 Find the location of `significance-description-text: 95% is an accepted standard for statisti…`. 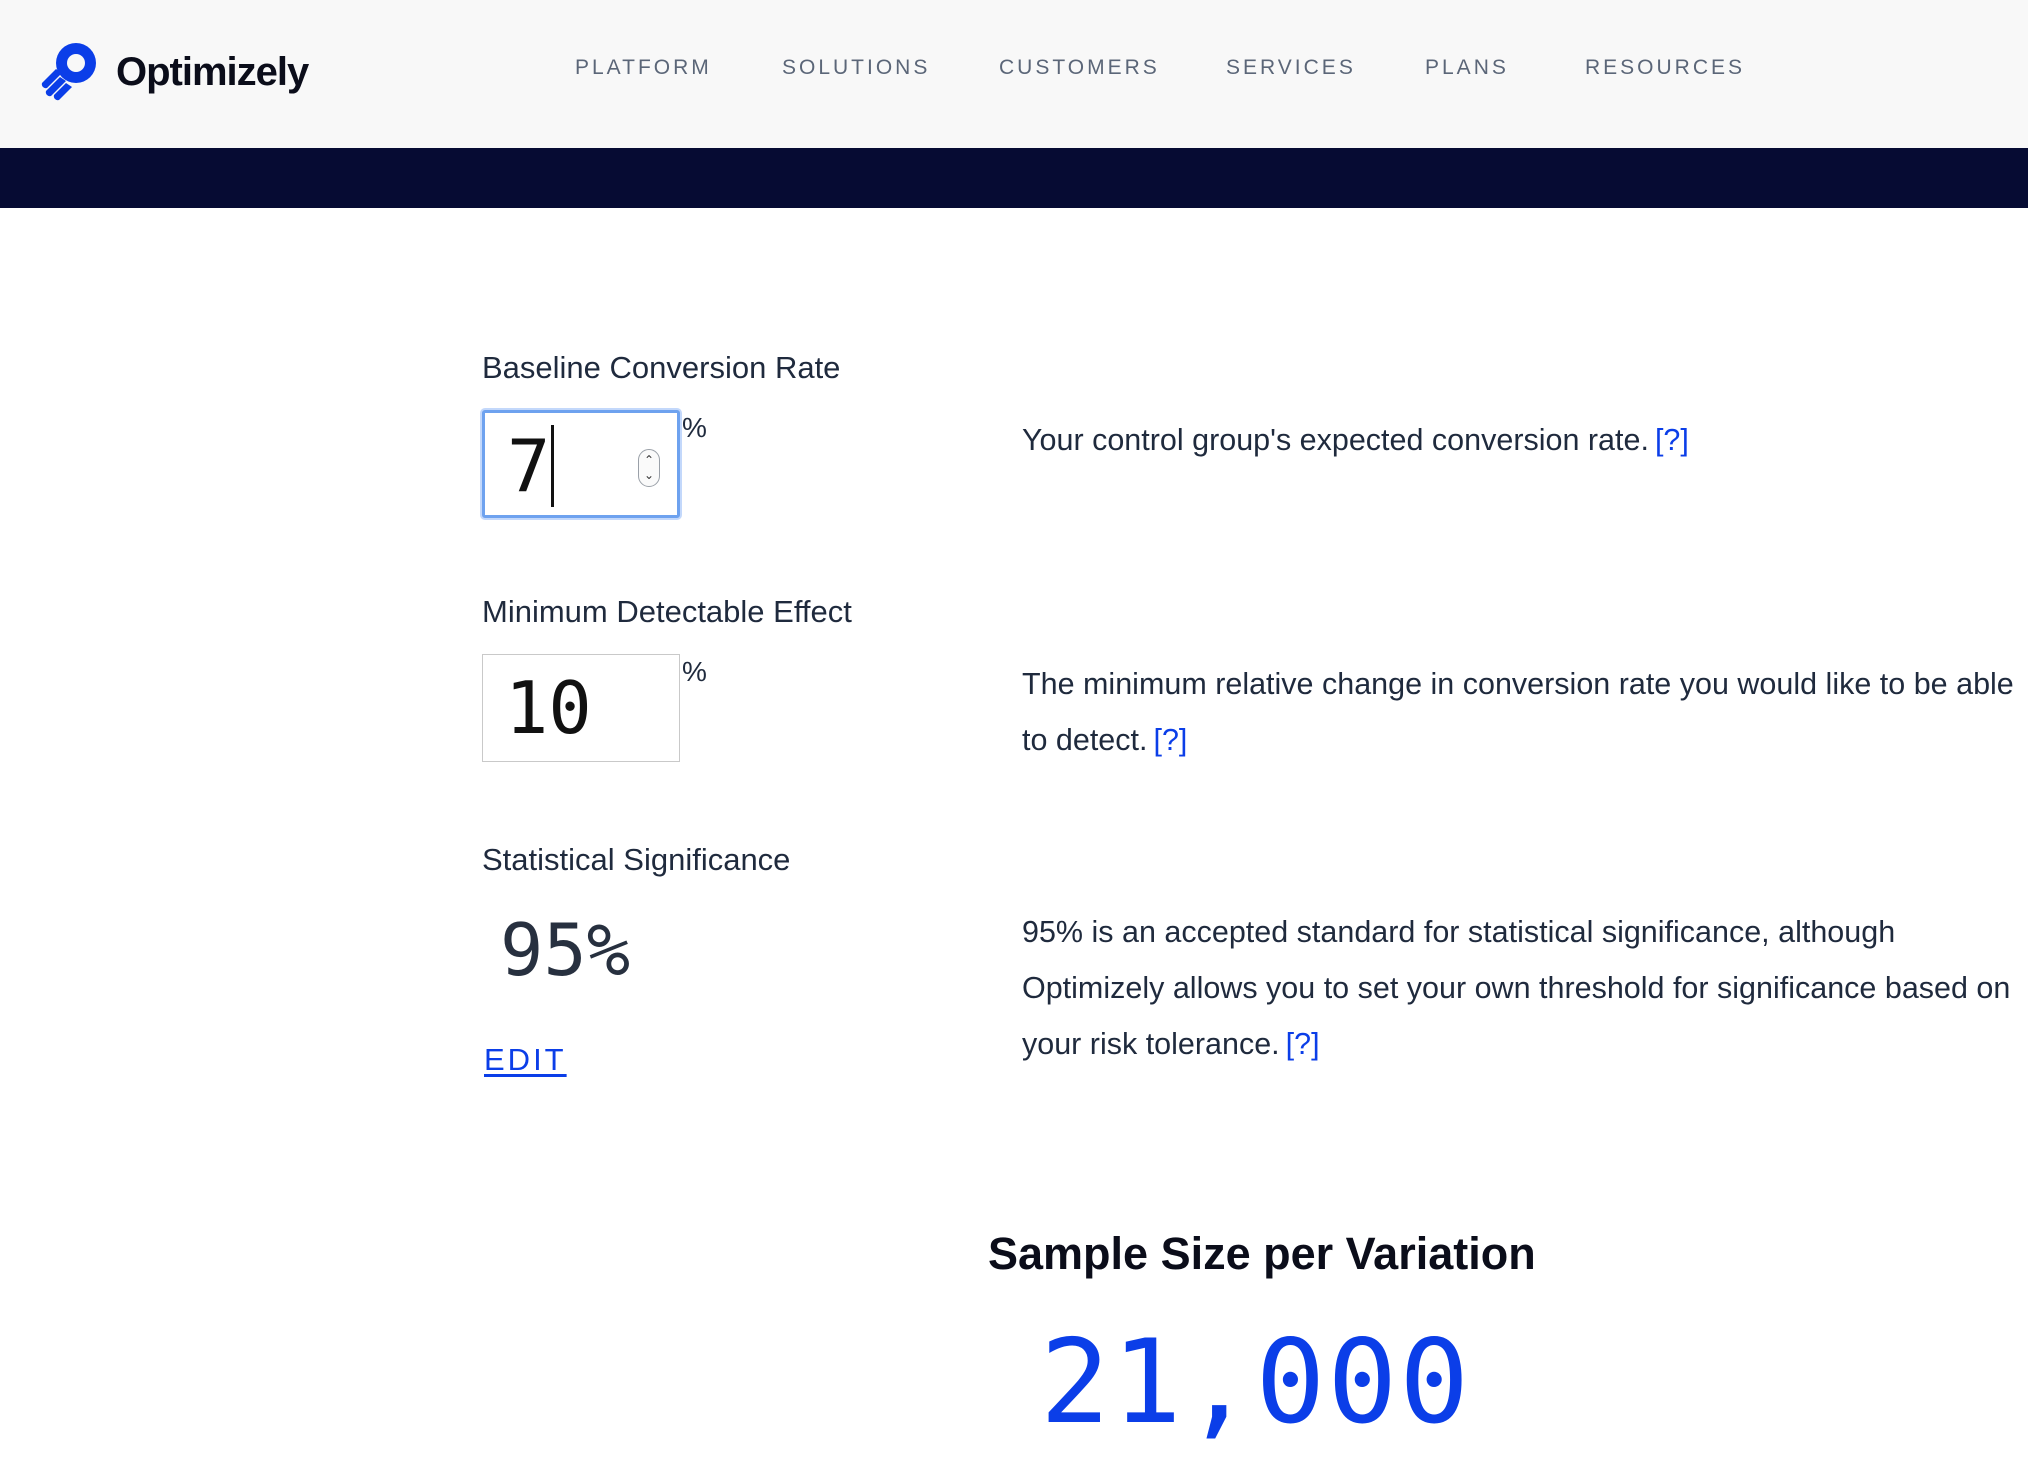

significance-description-text: 95% is an accepted standard for statisti… is located at coordinates (1516, 988).